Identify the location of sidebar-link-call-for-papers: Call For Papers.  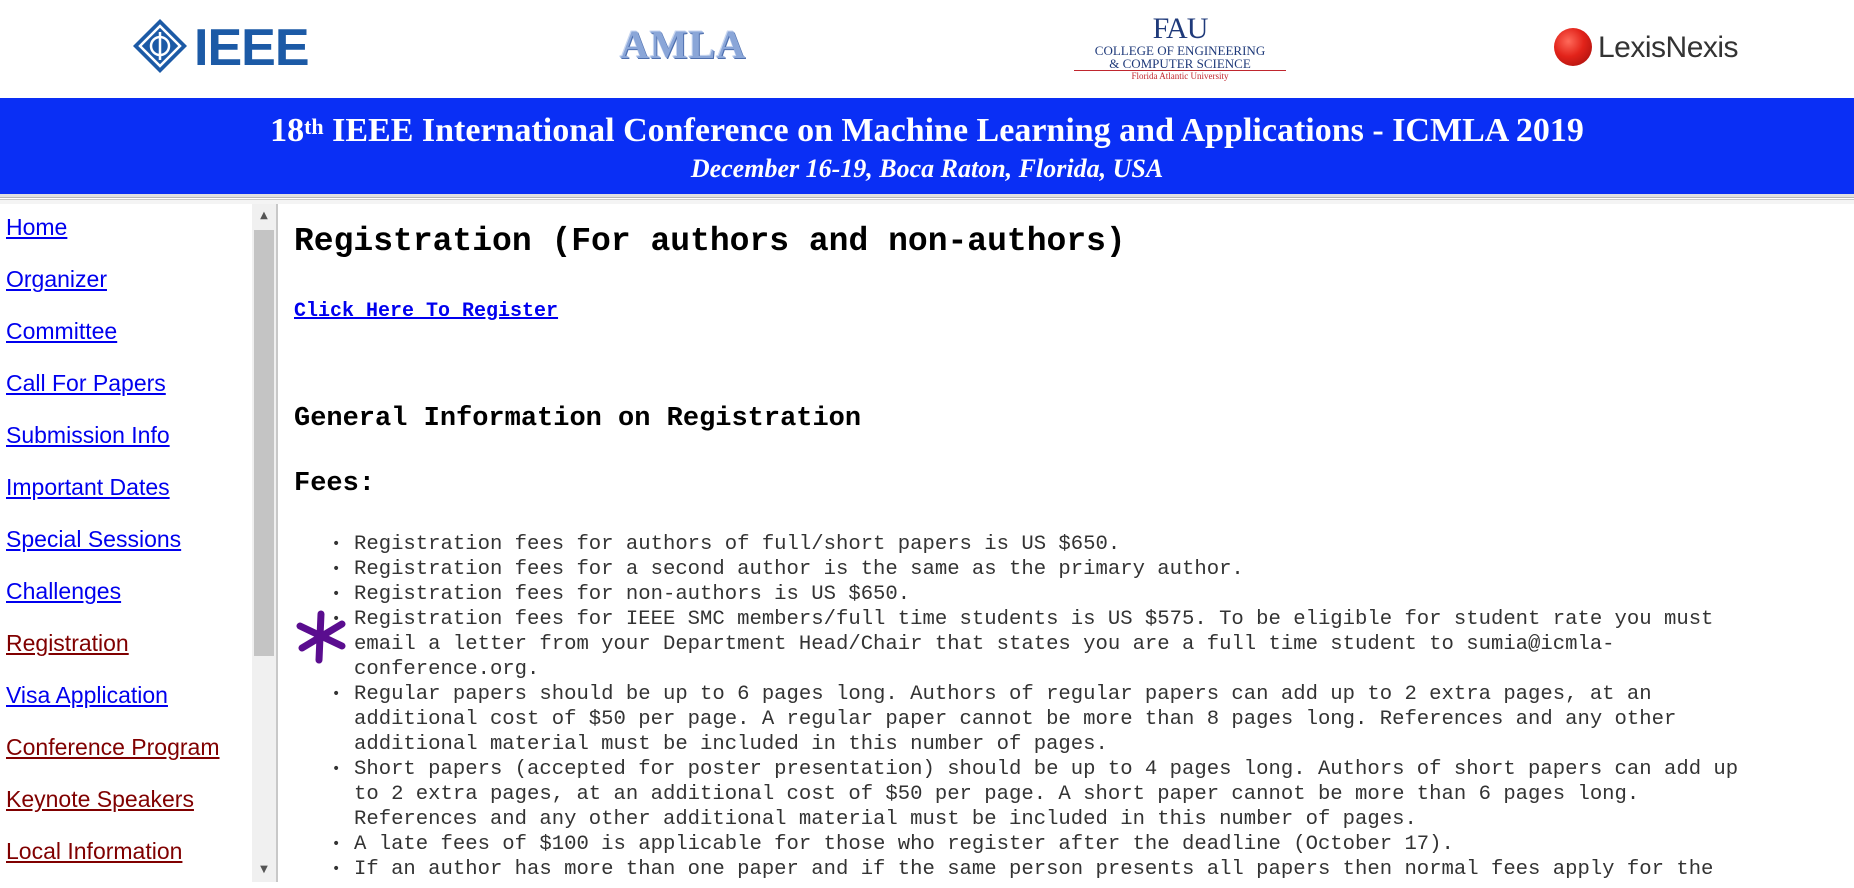
(126, 394).